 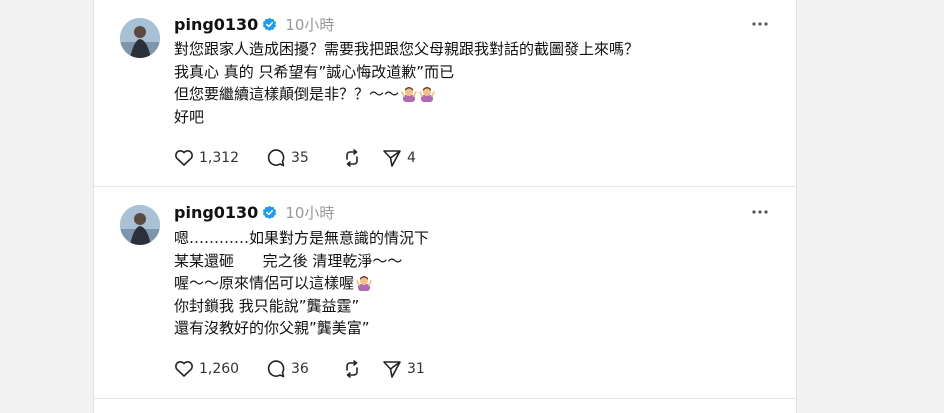 I want to click on like-button: 1,260, so click(x=220, y=369).